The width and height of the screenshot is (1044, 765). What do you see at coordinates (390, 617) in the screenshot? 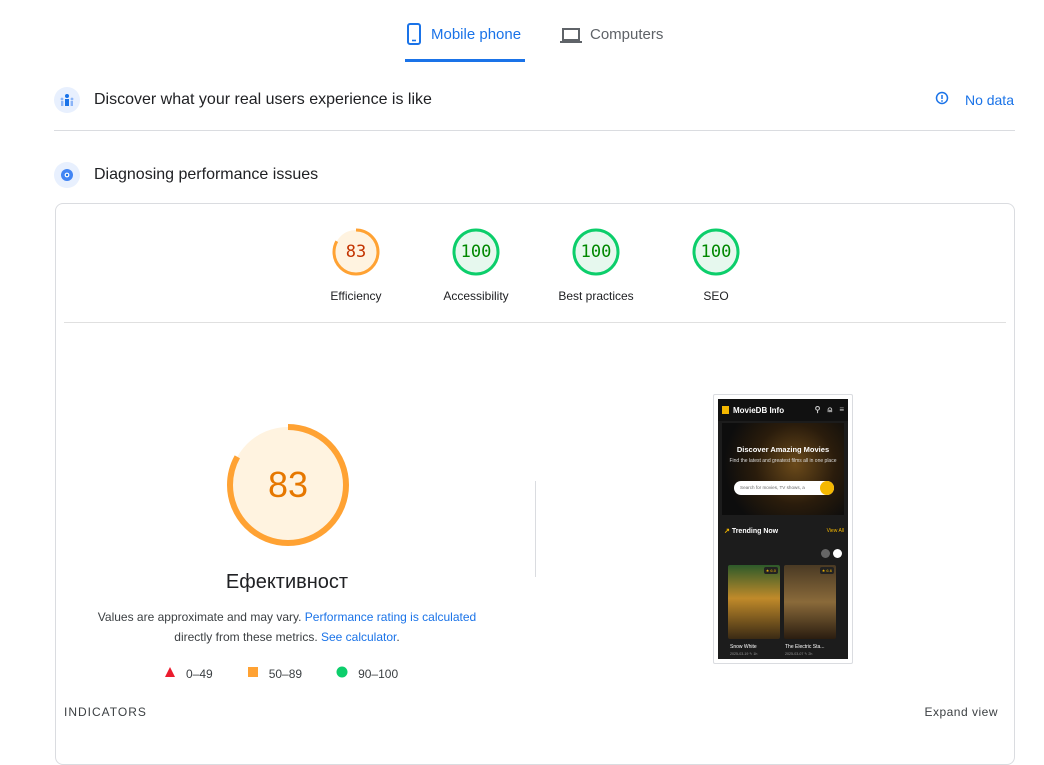
I see `performance-rating-link: Performance rating is calculated` at bounding box center [390, 617].